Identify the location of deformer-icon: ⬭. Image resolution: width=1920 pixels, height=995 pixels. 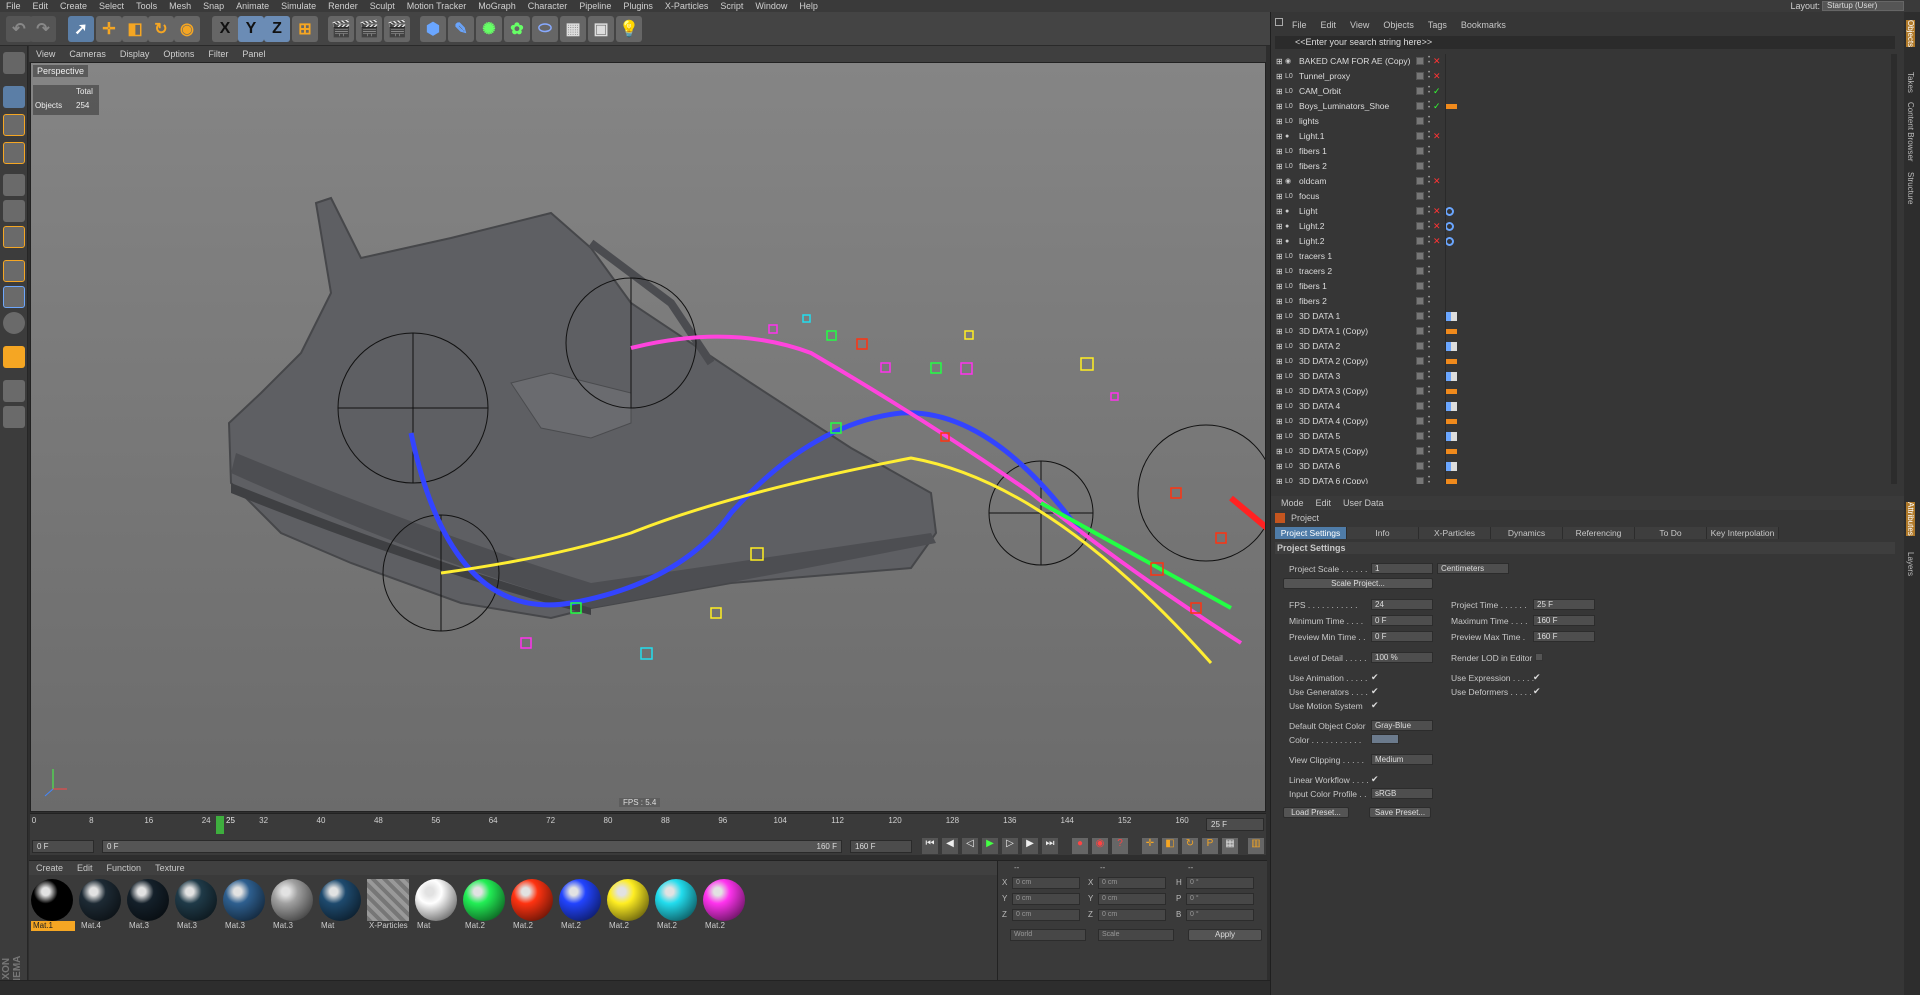
(545, 29).